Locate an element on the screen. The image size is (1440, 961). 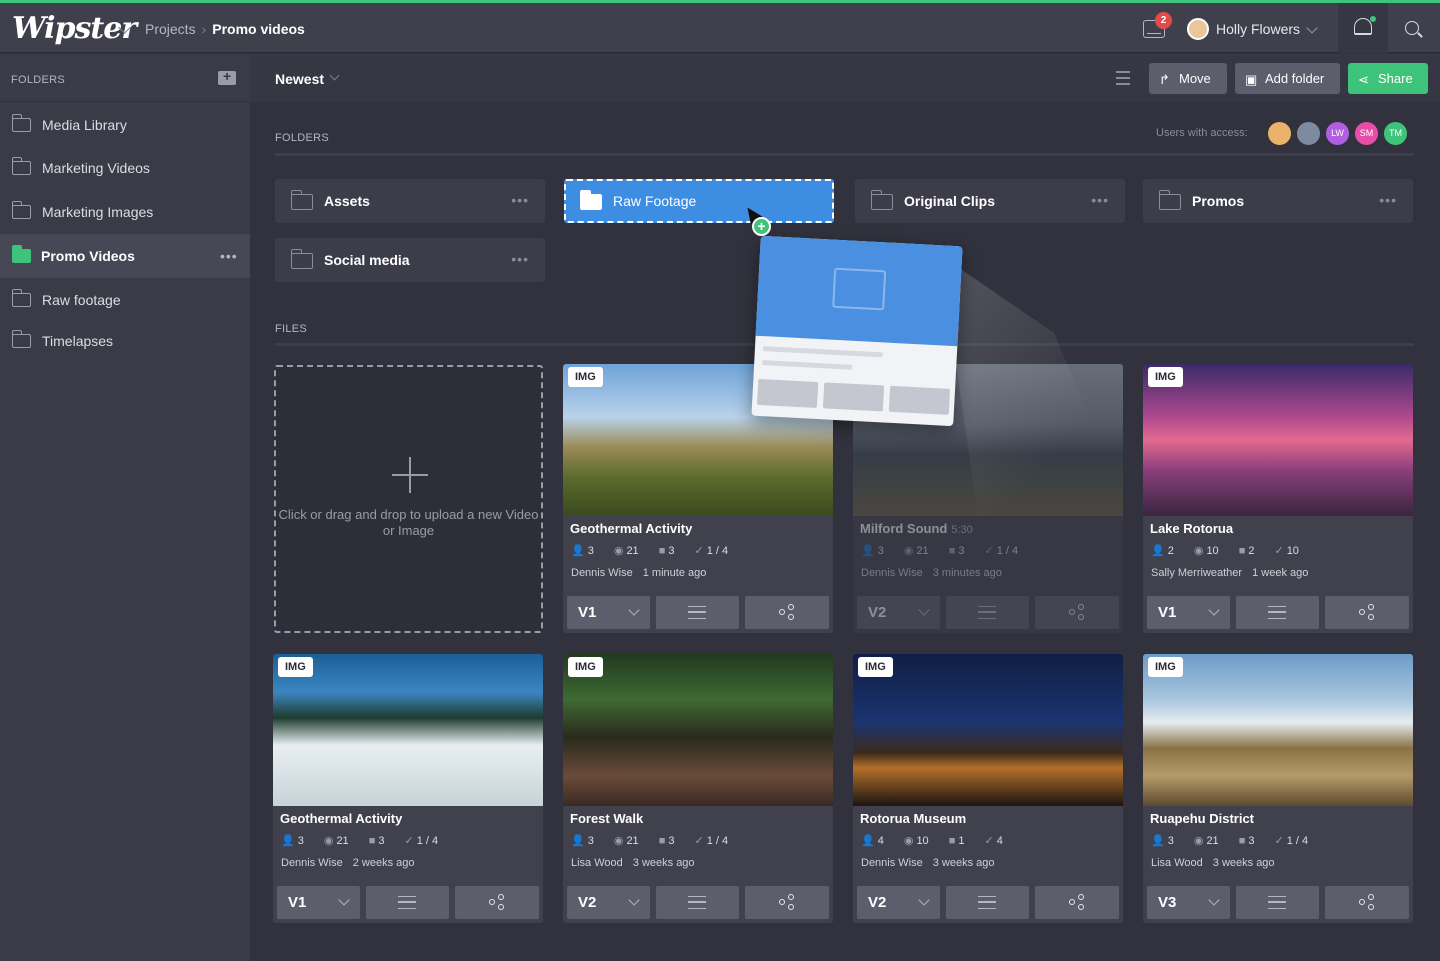
access-avatar-lw: LW is located at coordinates (1337, 133).